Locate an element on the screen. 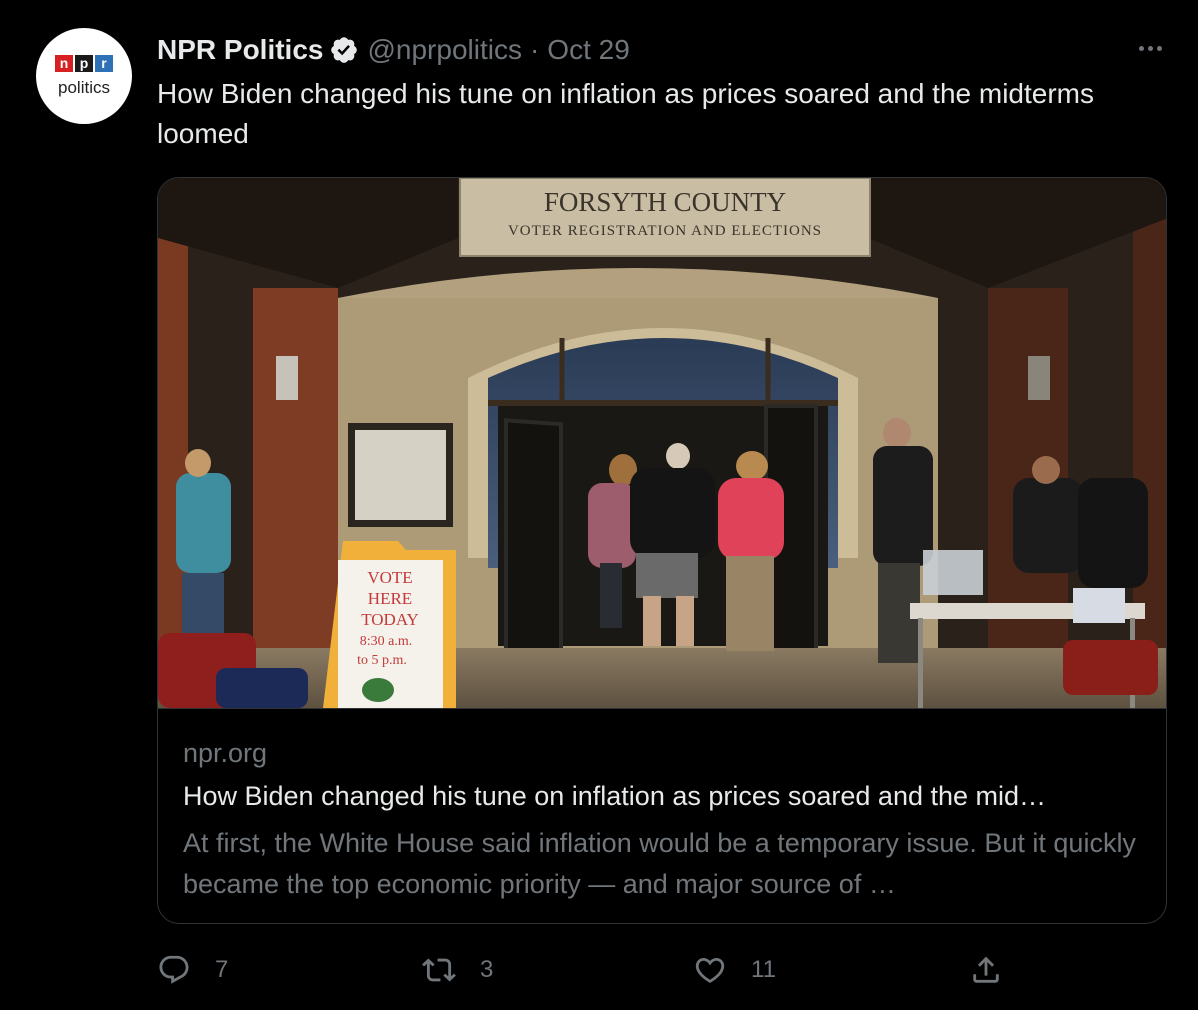  avatar: n p r politics is located at coordinates (84, 76).